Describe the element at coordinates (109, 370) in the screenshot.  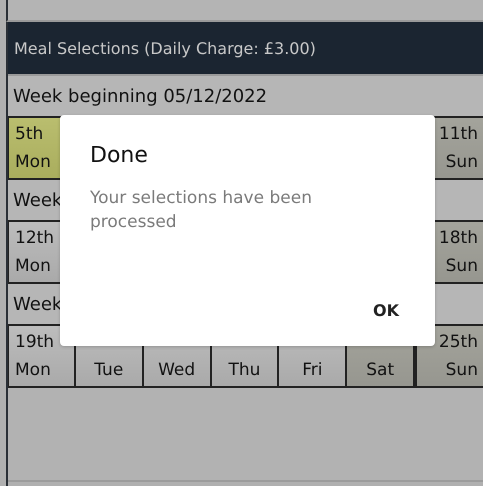
I see `weekday-label: Tue` at that location.